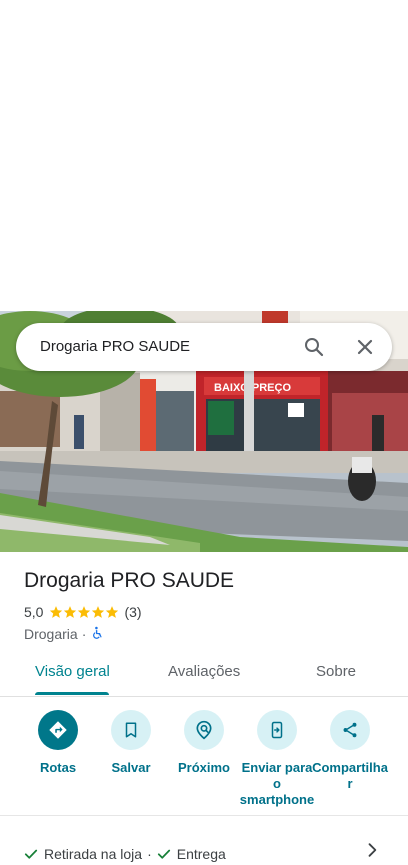  I want to click on tab-active-indicator, so click(72, 693).